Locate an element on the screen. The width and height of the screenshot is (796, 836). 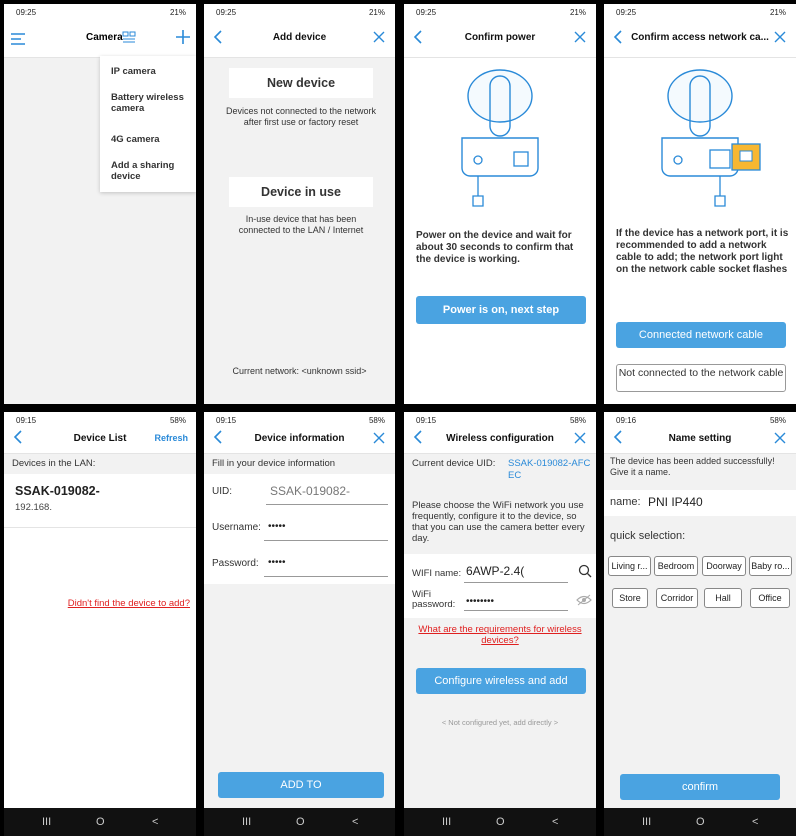
refresh-button: Refresh is located at coordinates (171, 438).